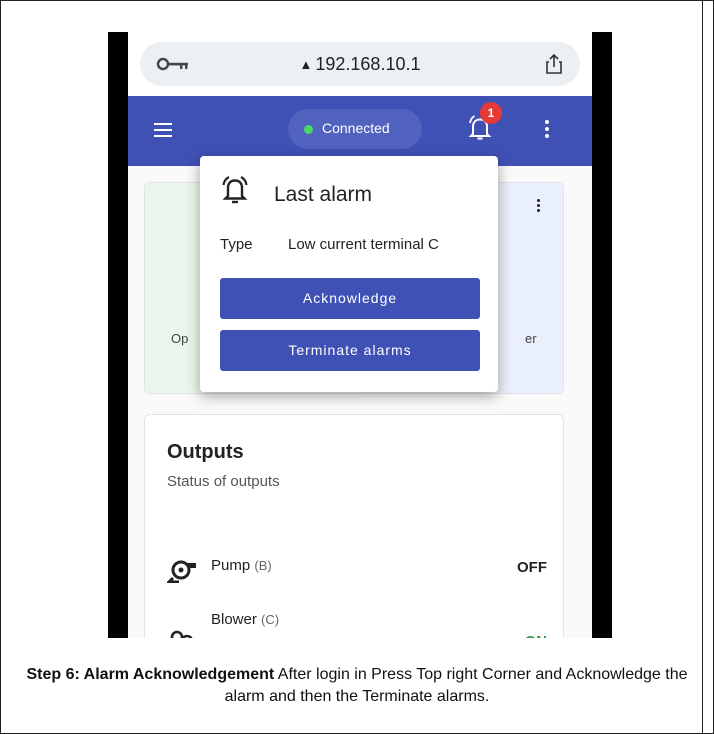 This screenshot has height=734, width=714. What do you see at coordinates (181, 634) in the screenshot?
I see `blower-icon` at bounding box center [181, 634].